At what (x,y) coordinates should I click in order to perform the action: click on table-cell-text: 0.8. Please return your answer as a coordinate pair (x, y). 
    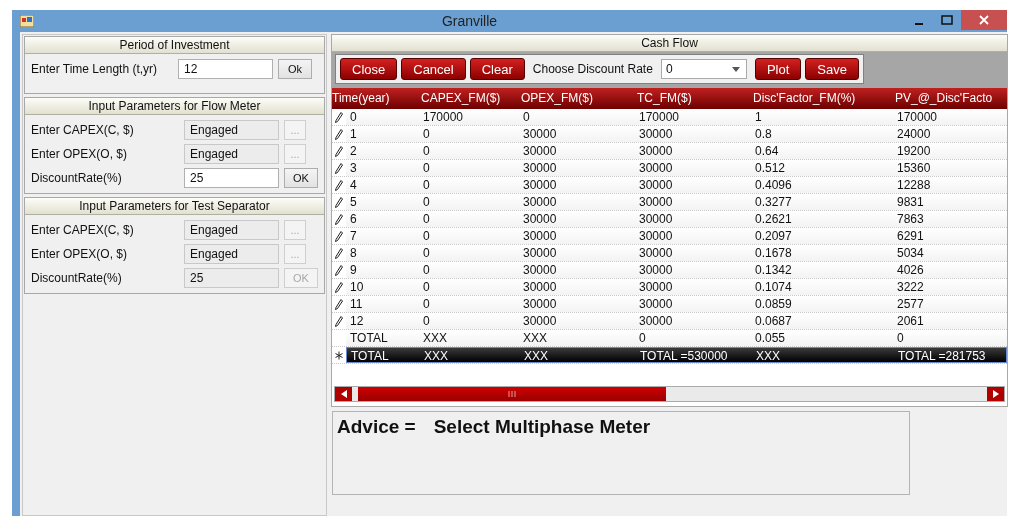
    Looking at the image, I should click on (763, 134).